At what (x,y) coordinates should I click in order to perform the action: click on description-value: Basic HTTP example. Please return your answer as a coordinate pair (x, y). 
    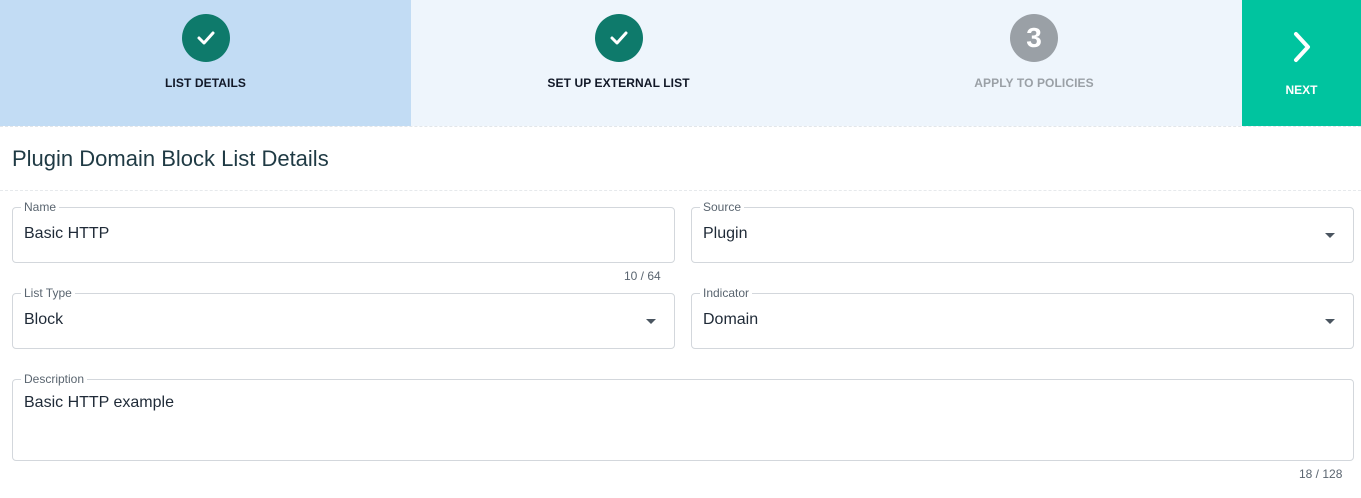
    Looking at the image, I should click on (99, 403).